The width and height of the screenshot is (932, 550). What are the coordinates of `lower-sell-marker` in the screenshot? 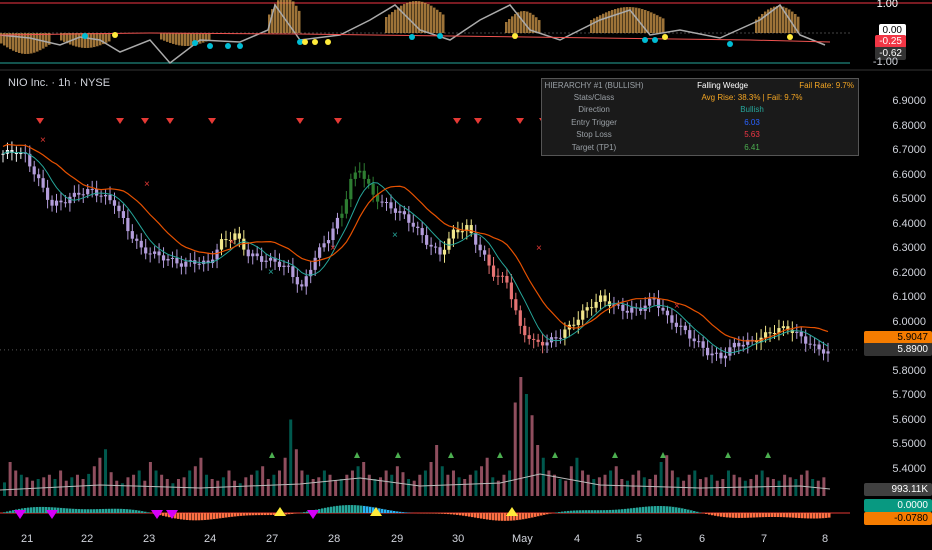 It's located at (20, 514).